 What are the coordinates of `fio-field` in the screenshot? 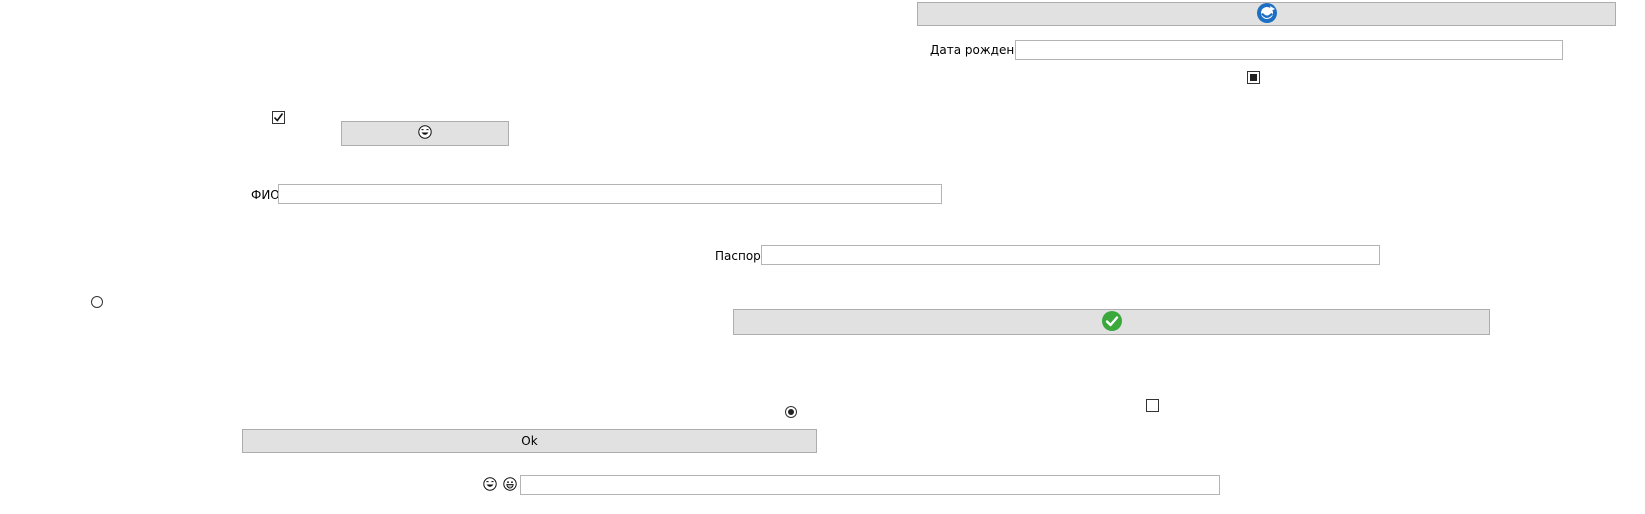 It's located at (610, 194).